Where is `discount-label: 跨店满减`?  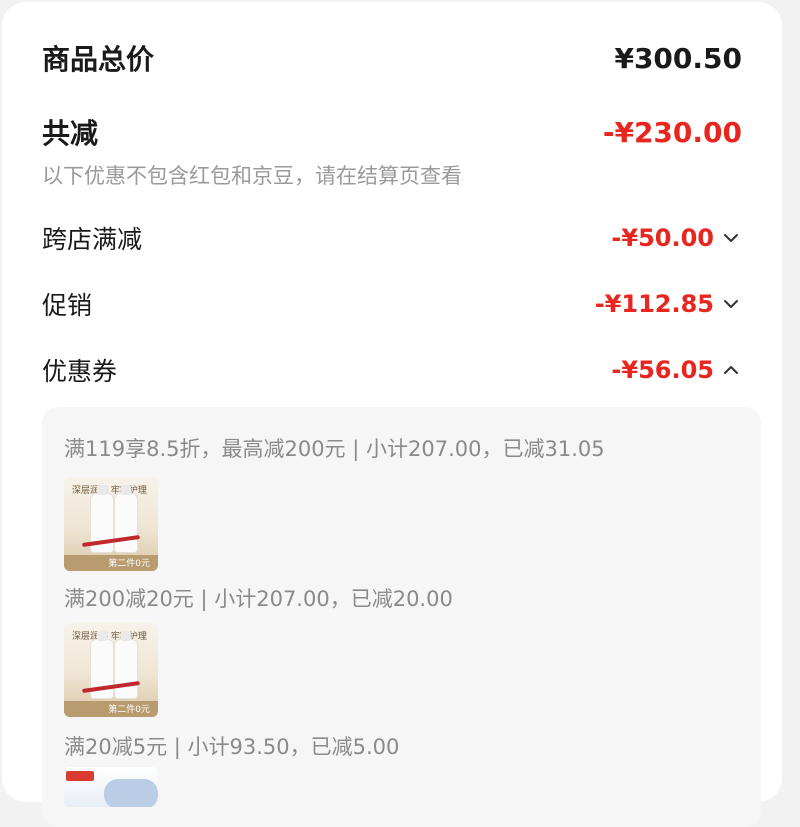
discount-label: 跨店满减 is located at coordinates (92, 239).